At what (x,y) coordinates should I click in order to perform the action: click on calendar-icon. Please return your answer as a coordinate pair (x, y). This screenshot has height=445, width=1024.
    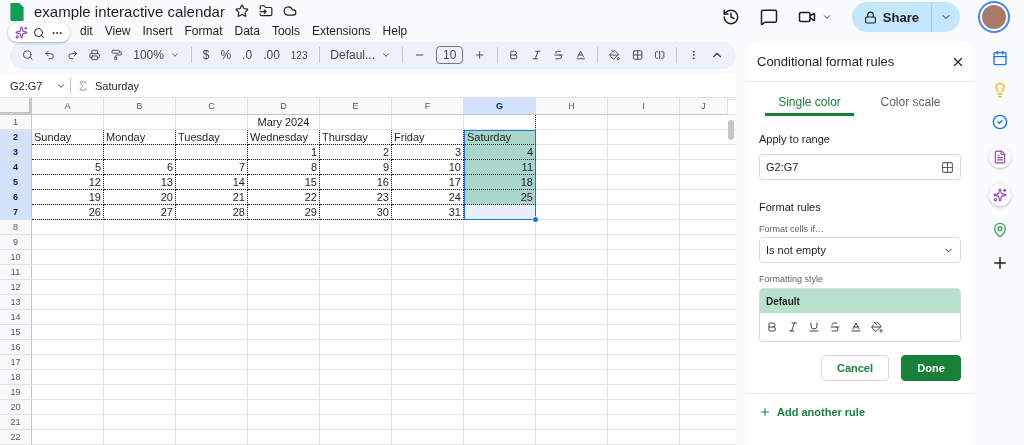
    Looking at the image, I should click on (999, 58).